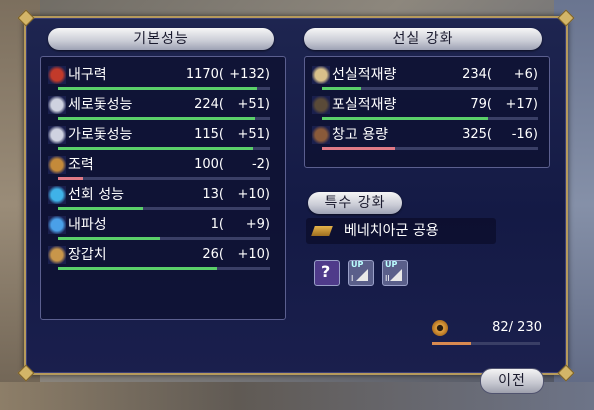 The image size is (594, 410). What do you see at coordinates (481, 104) in the screenshot?
I see `cabin-stat-value: 79(` at bounding box center [481, 104].